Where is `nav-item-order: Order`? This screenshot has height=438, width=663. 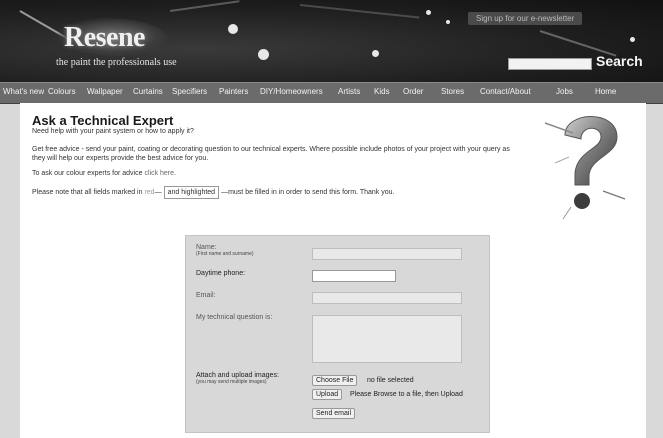
nav-item-order: Order is located at coordinates (413, 91).